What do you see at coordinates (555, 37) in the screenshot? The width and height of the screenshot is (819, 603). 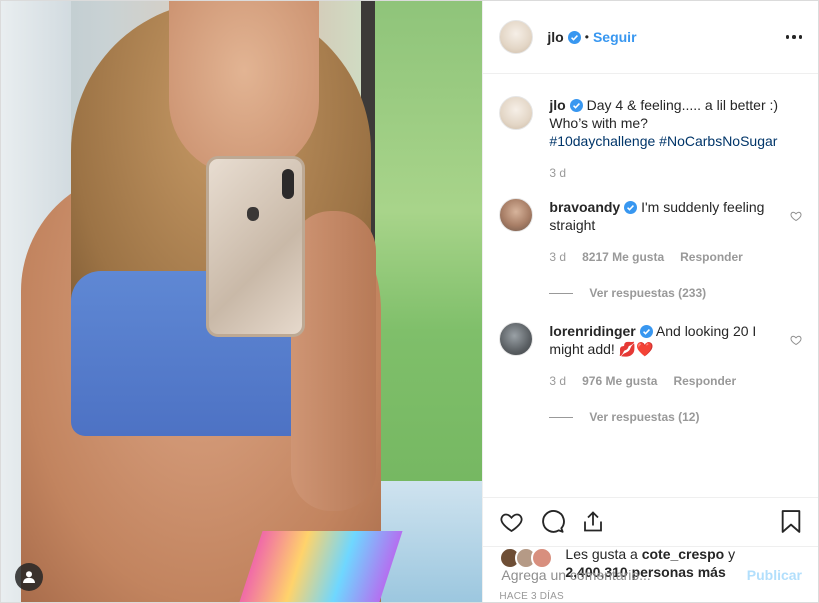 I see `author-username: jlo` at bounding box center [555, 37].